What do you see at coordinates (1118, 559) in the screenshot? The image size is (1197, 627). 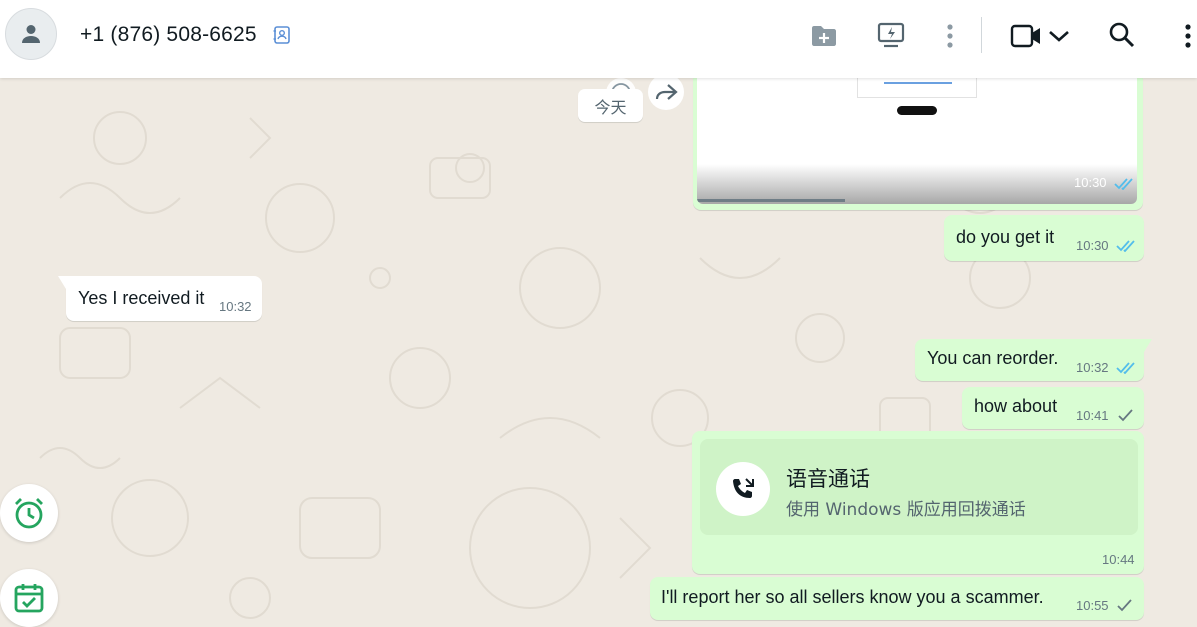 I see `message-time: 10:44` at bounding box center [1118, 559].